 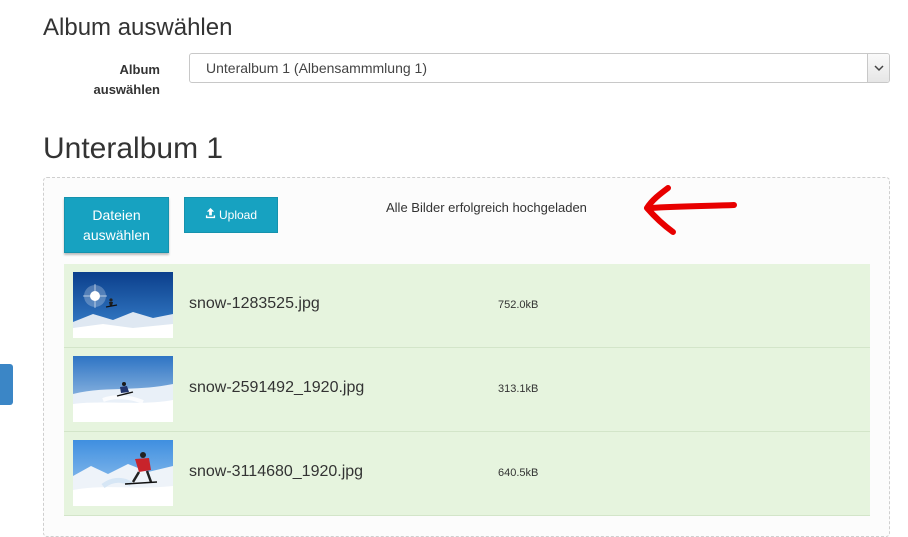 What do you see at coordinates (254, 303) in the screenshot?
I see `file-name: snow-1283525.jpg` at bounding box center [254, 303].